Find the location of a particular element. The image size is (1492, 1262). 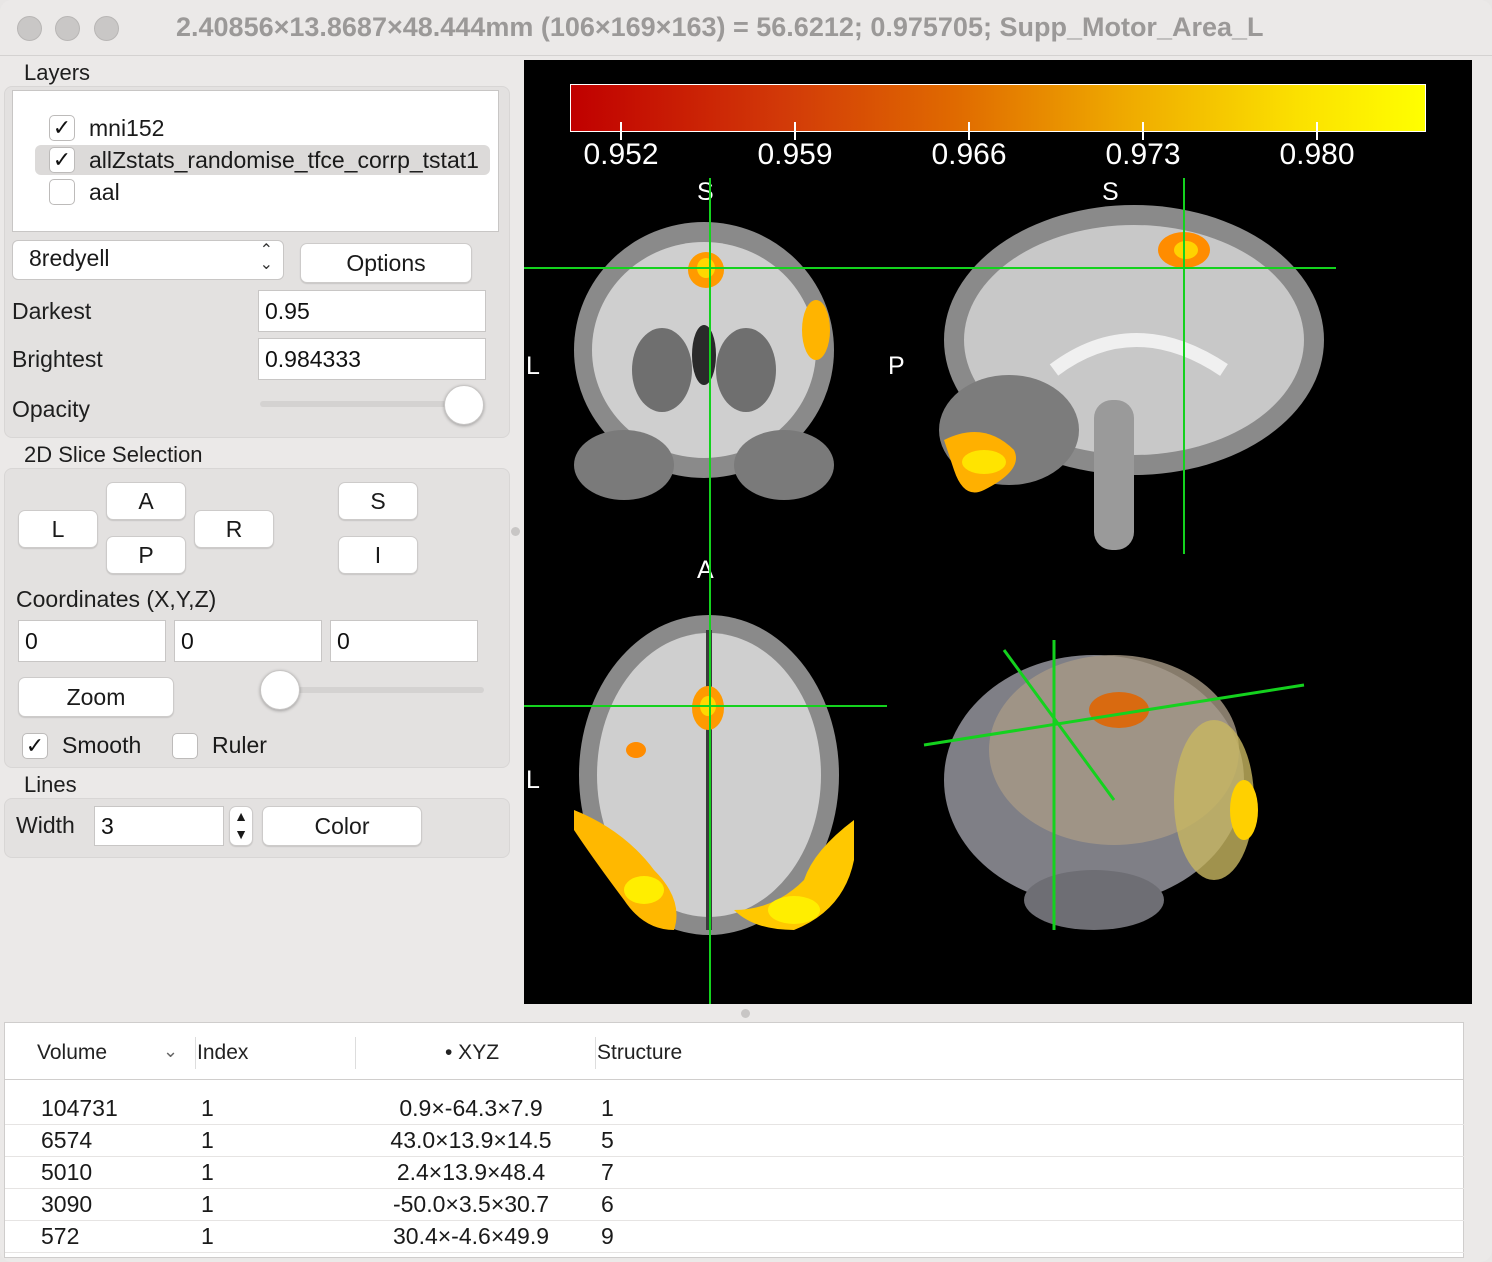

left-view-button: L is located at coordinates (58, 529).